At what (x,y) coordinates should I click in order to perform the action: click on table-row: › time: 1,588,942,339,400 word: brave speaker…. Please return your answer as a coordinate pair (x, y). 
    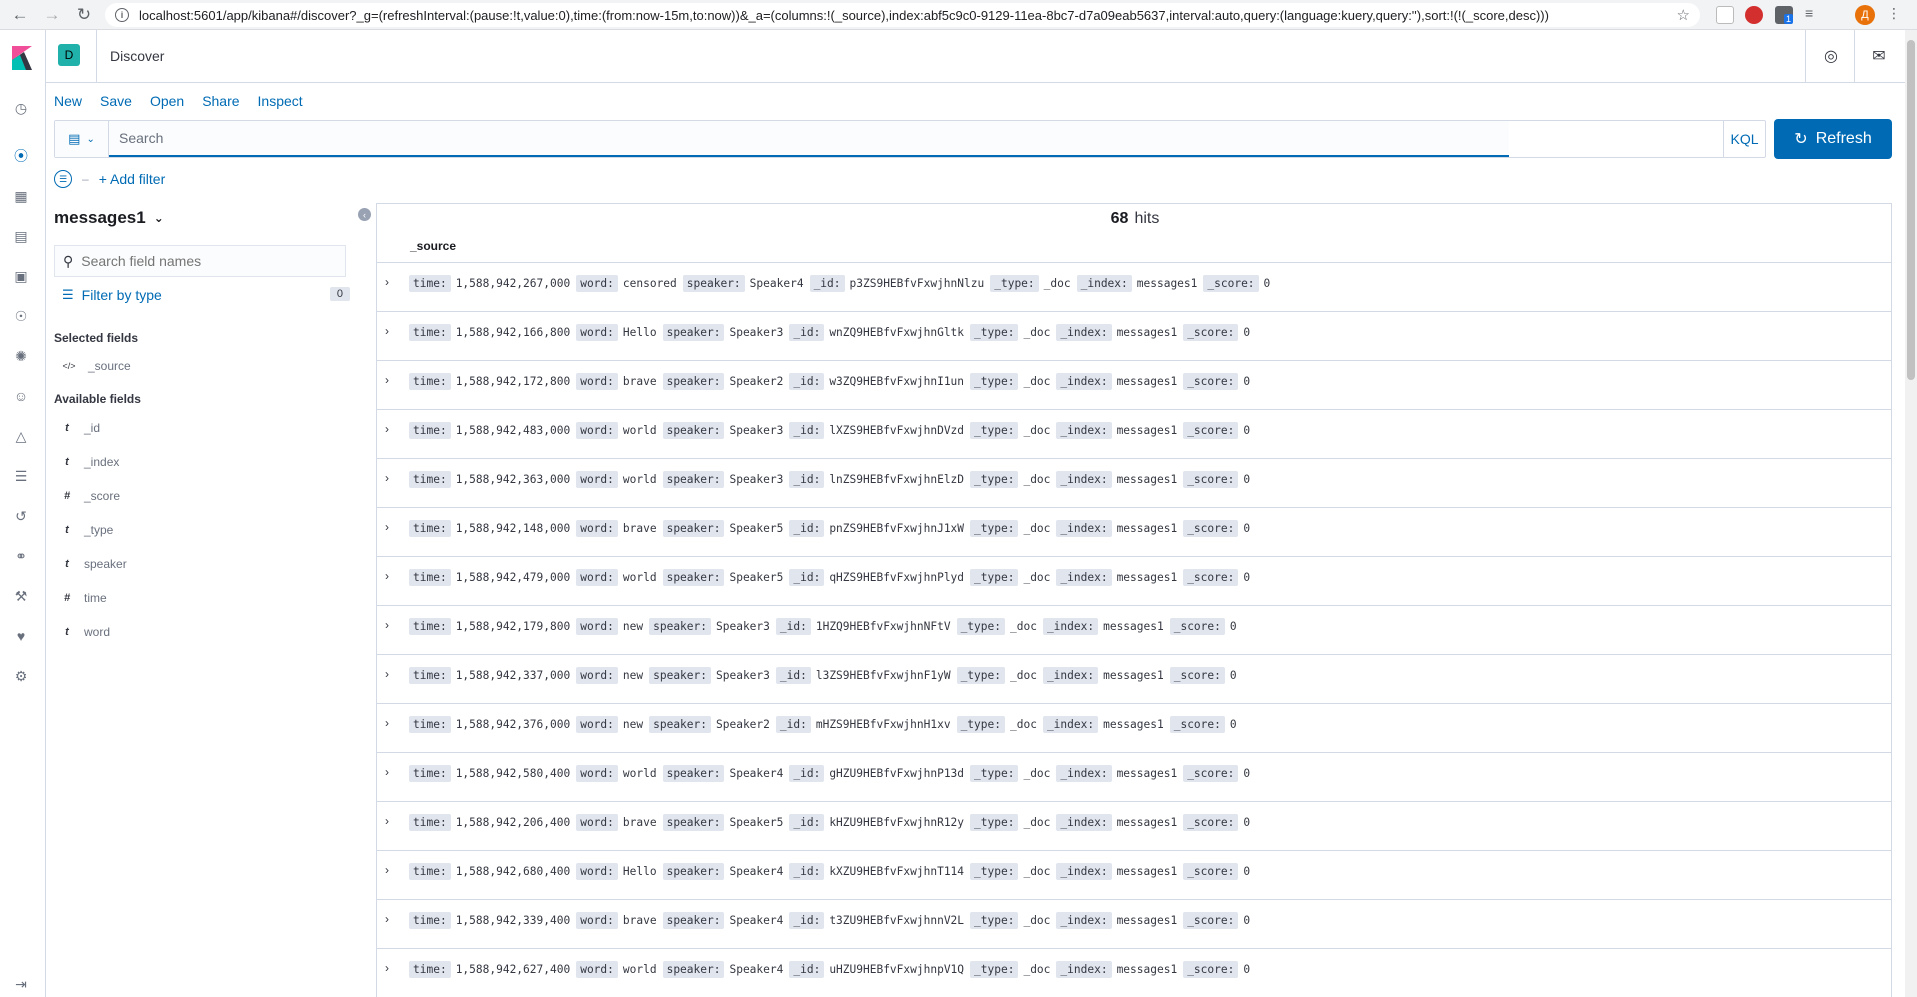
    Looking at the image, I should click on (1134, 923).